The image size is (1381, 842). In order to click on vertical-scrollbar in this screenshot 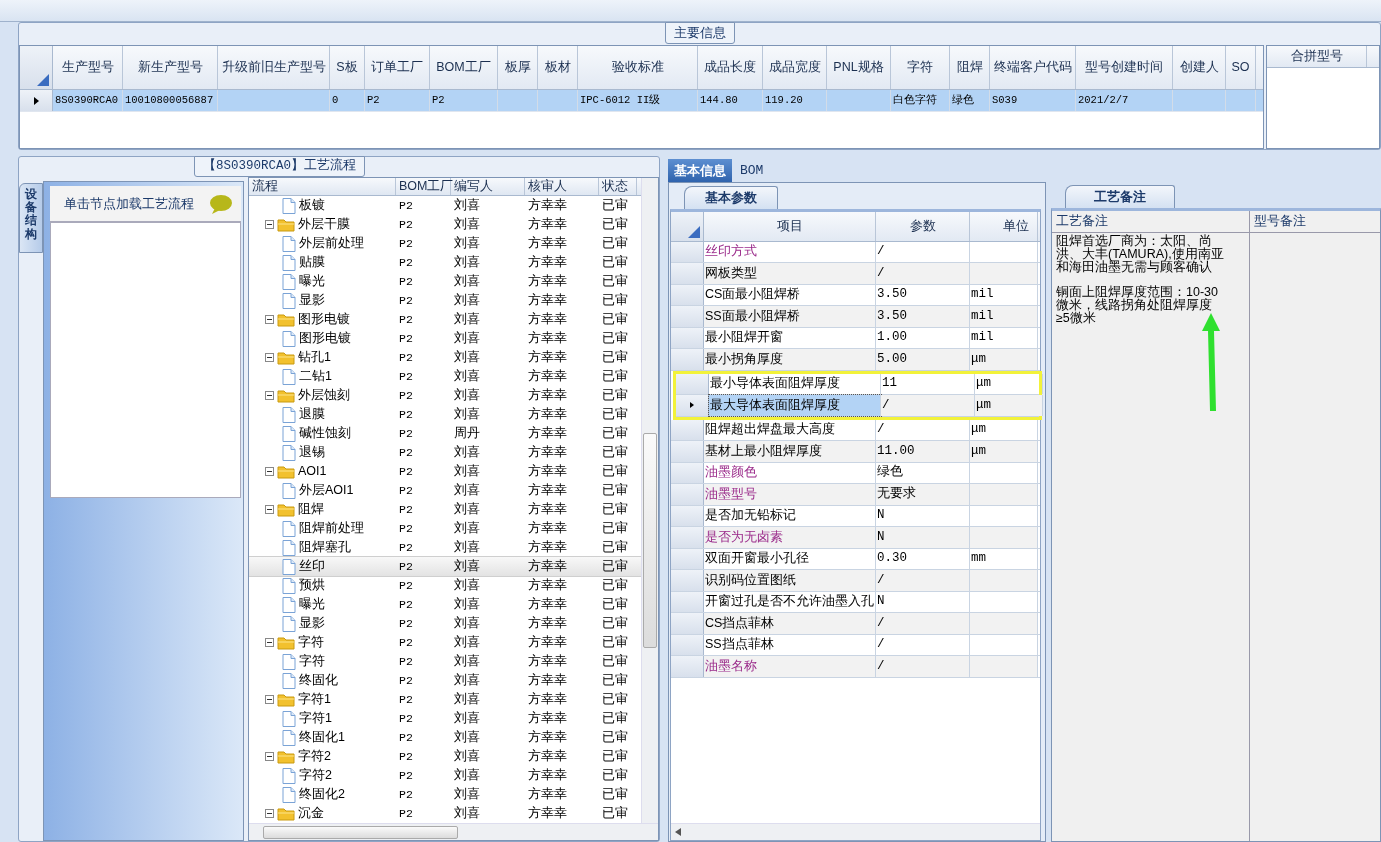, I will do `click(649, 500)`.